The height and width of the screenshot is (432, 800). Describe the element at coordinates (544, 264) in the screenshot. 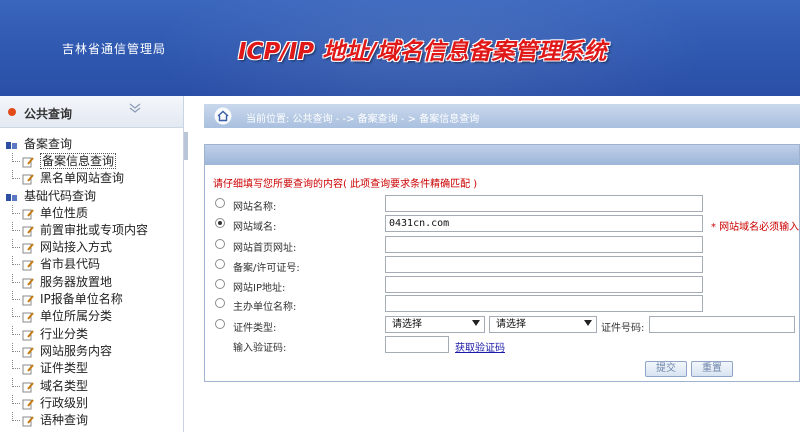

I see `license-no-input` at that location.